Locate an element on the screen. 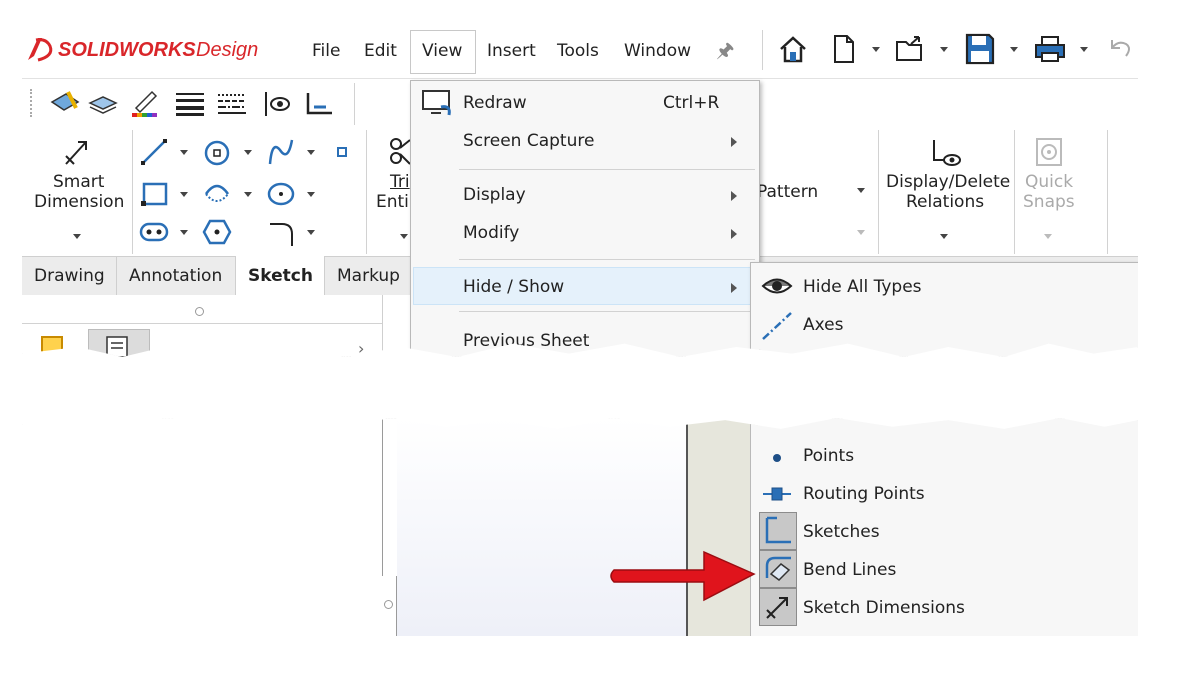 The width and height of the screenshot is (1181, 677). pattern-lower-dropdown is located at coordinates (861, 232).